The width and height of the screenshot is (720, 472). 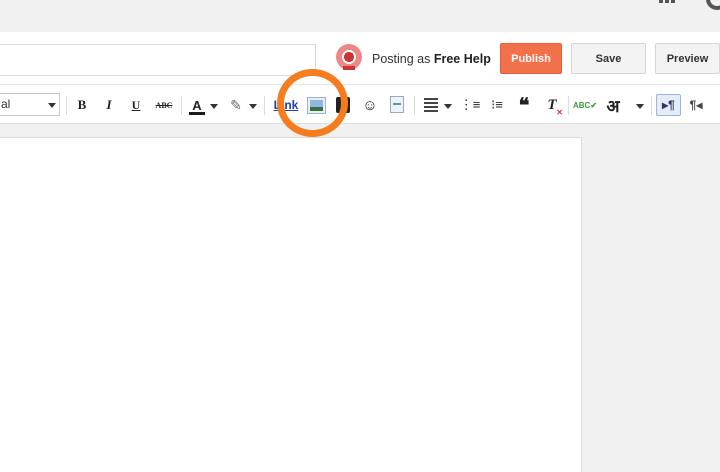 I want to click on bold-button: B, so click(x=82, y=105).